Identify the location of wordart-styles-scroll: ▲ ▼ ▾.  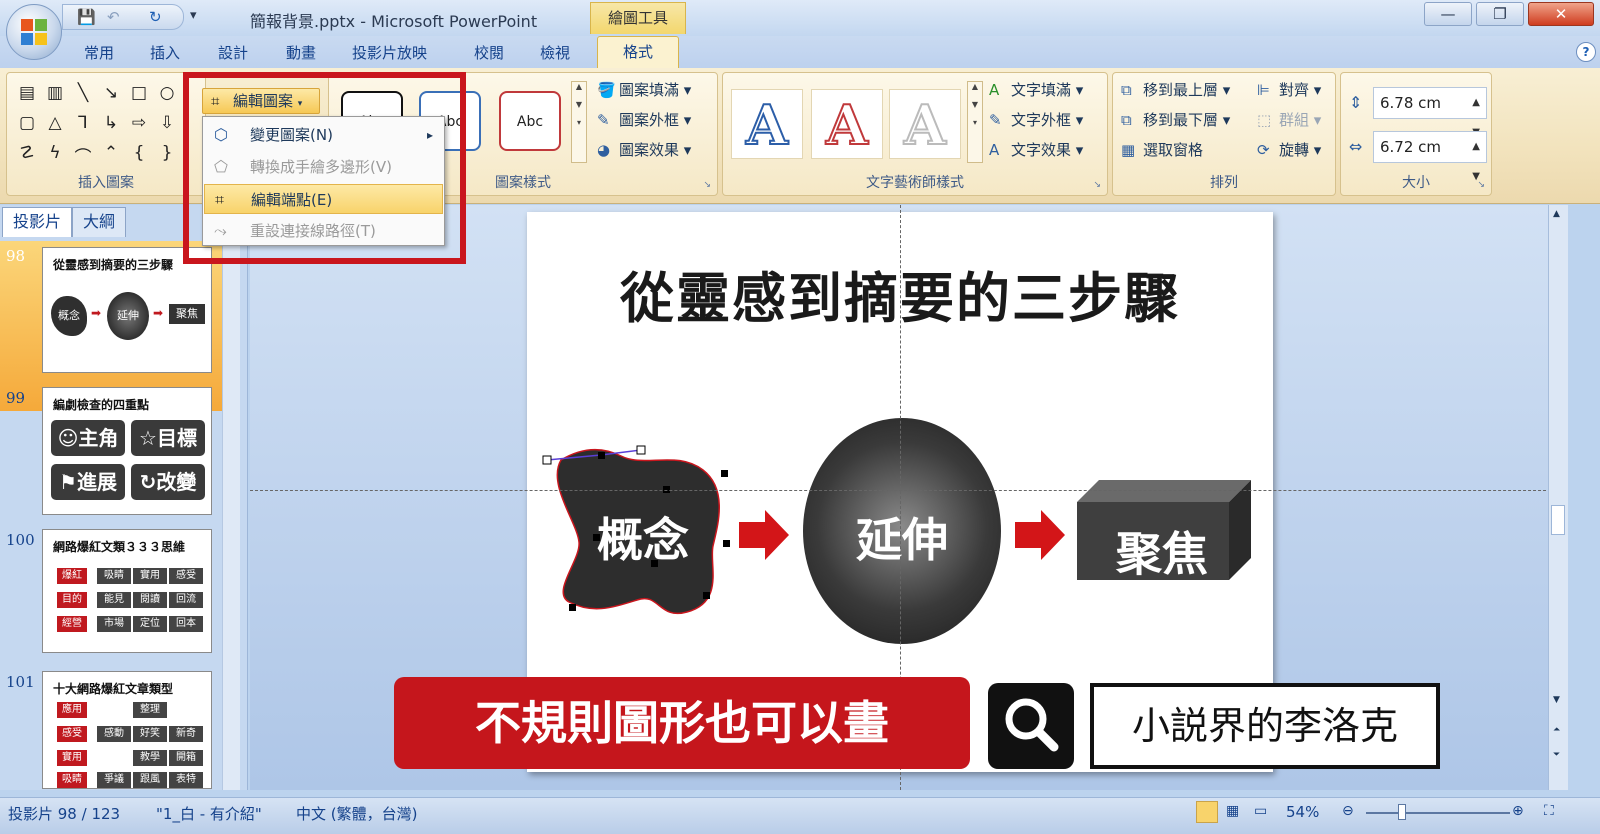
(975, 122).